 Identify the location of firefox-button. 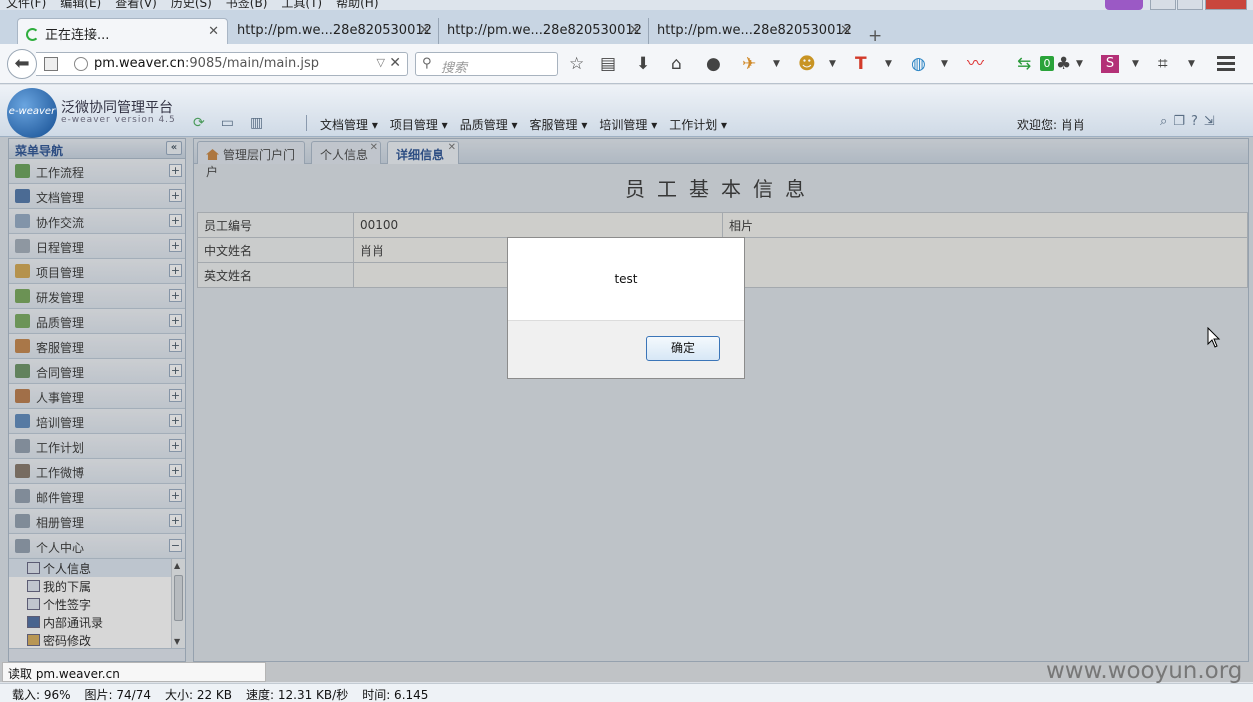
(1124, 5).